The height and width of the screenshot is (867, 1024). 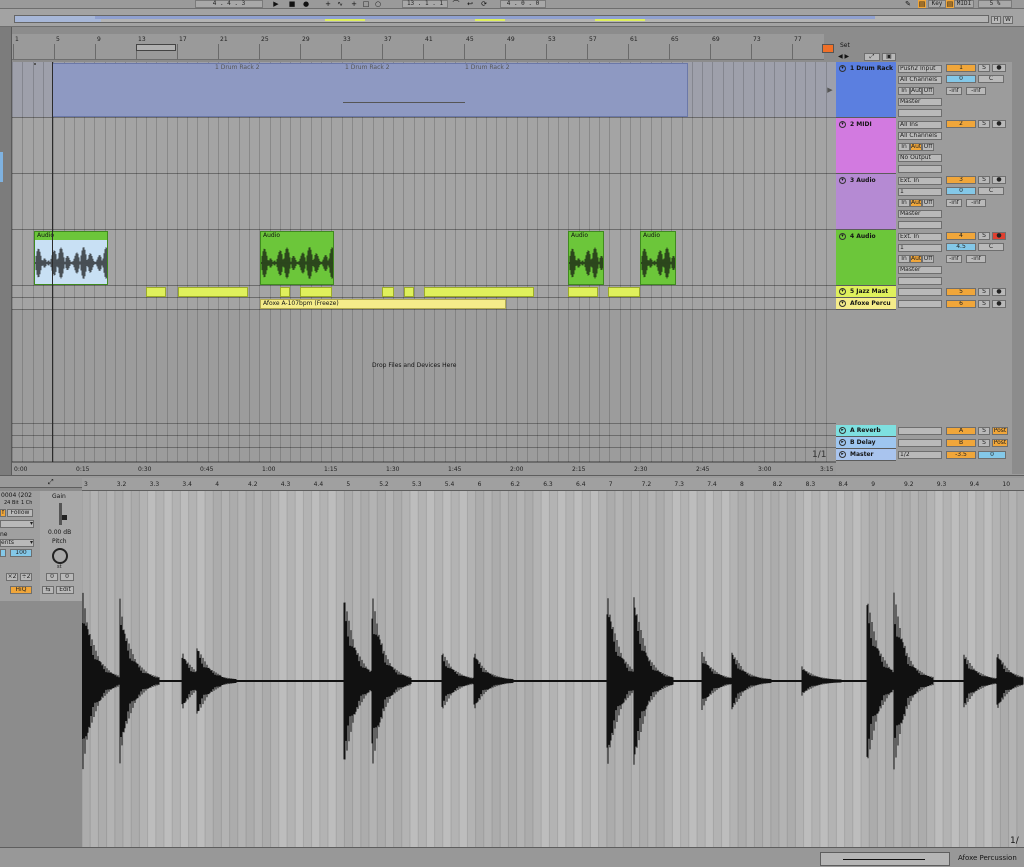 What do you see at coordinates (920, 136) in the screenshot?
I see `input-channel-select: All Channels` at bounding box center [920, 136].